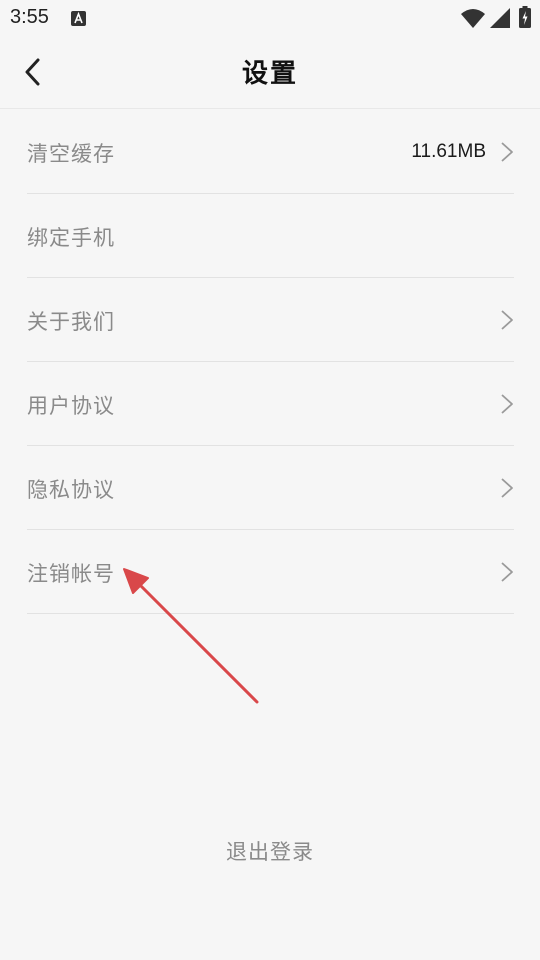 This screenshot has width=540, height=960. What do you see at coordinates (270, 18) in the screenshot?
I see `status-bar: 3:55` at bounding box center [270, 18].